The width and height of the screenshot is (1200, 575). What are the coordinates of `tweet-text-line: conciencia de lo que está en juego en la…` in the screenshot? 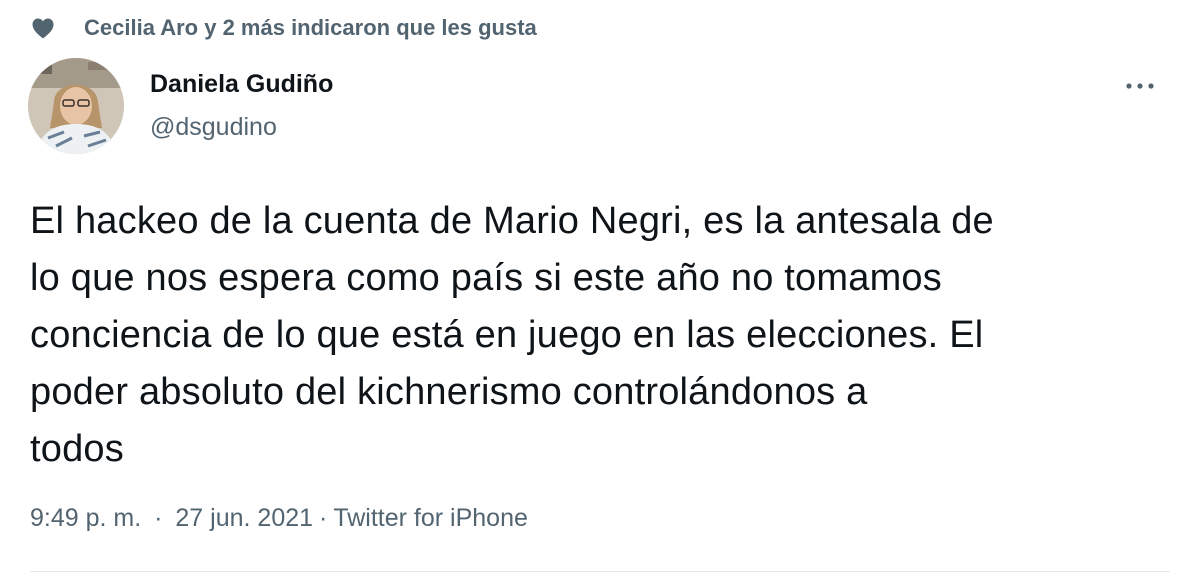 It's located at (507, 335).